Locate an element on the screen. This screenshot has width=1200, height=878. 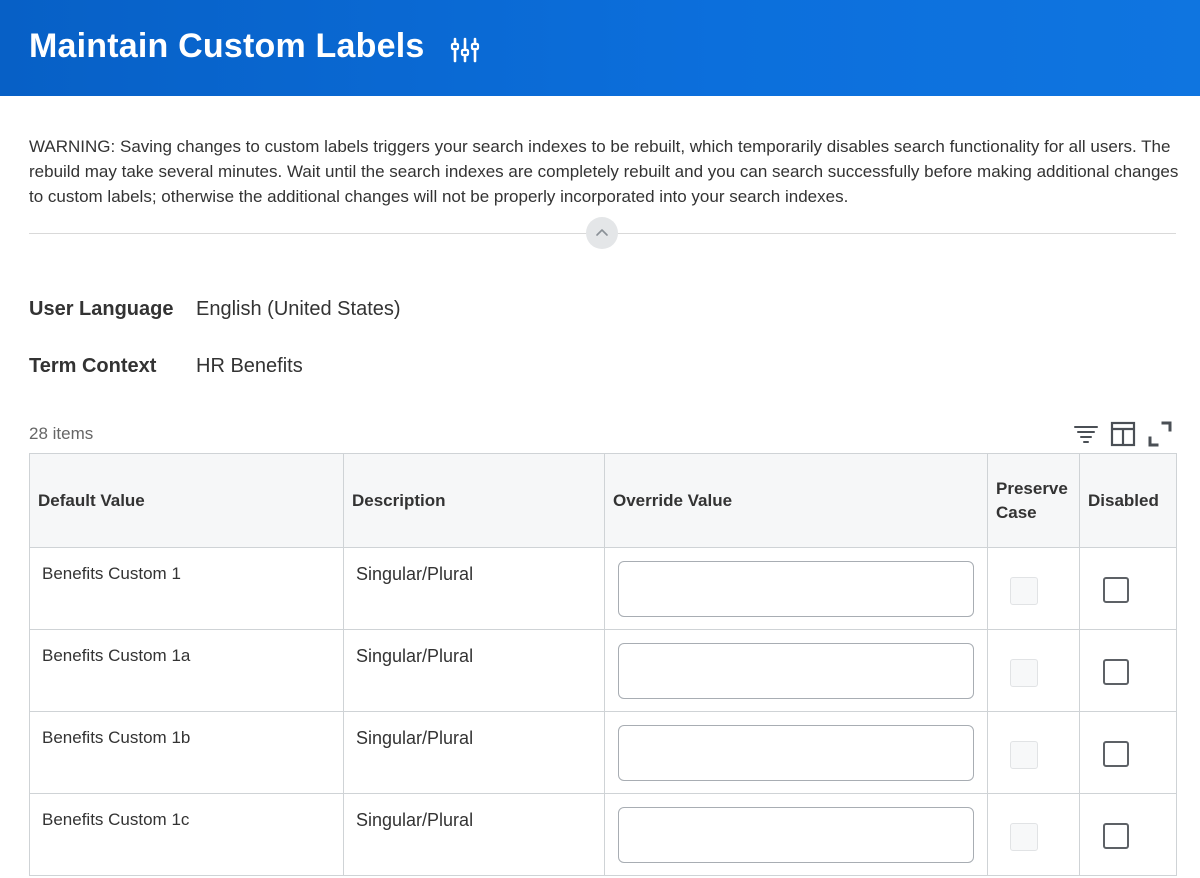
default-value-cell: Benefits Custom 1c is located at coordinates (116, 819).